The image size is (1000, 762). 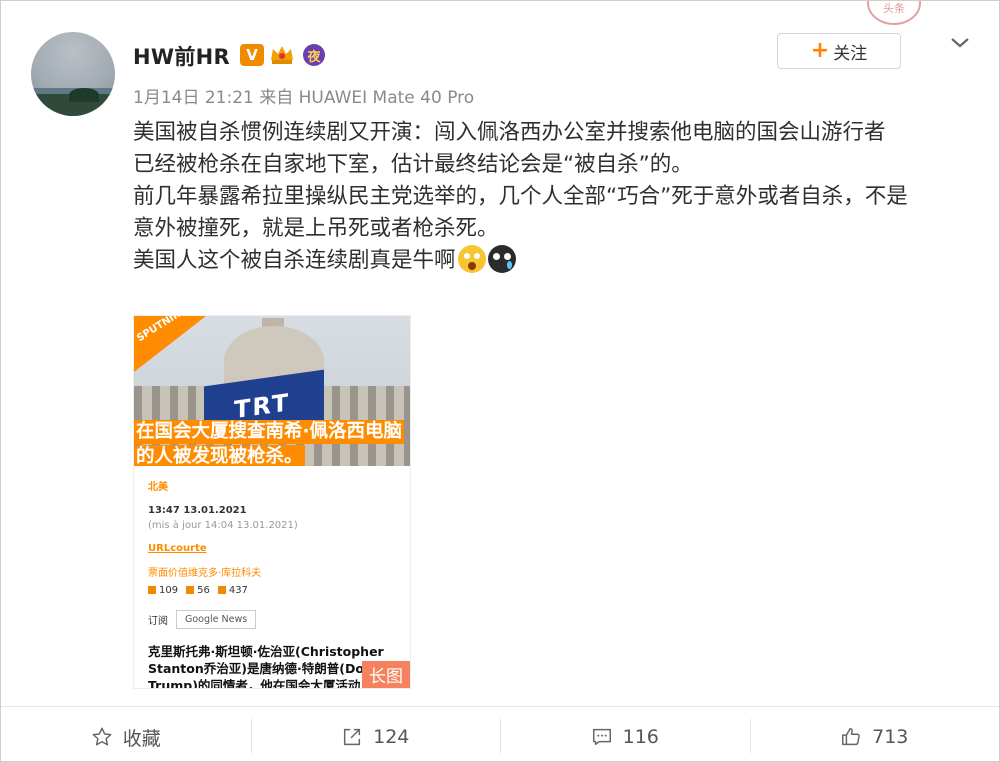 What do you see at coordinates (205, 573) in the screenshot?
I see `article-byline: 票面价值维克多·库拉科夫` at bounding box center [205, 573].